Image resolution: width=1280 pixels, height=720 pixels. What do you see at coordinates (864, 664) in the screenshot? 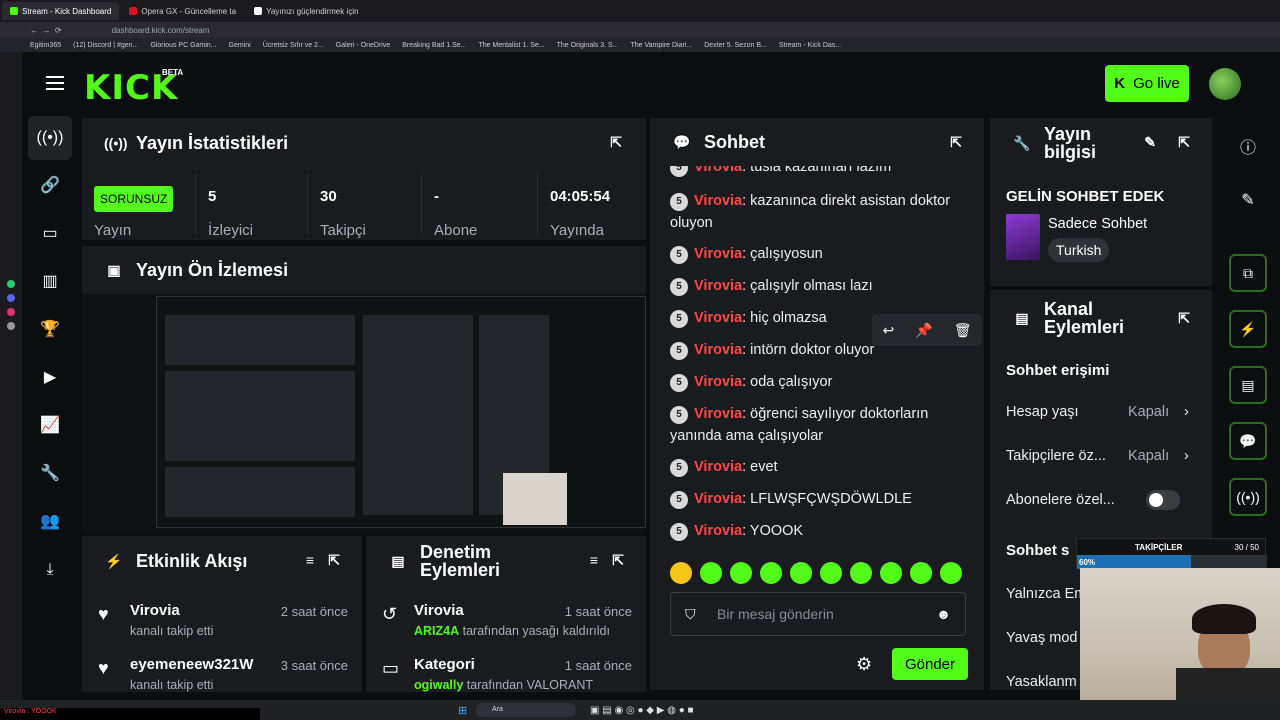
I see `chat-settings-gear-icon: ⚙` at bounding box center [864, 664].